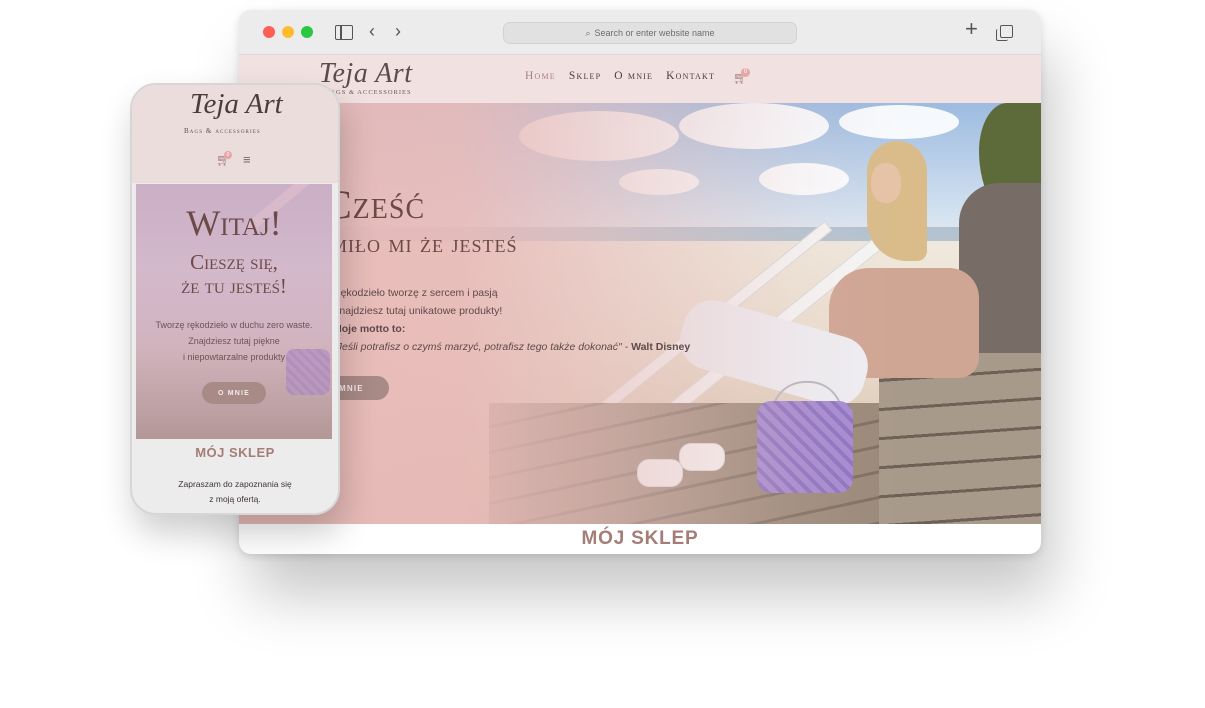 The height and width of the screenshot is (708, 1205). What do you see at coordinates (585, 76) in the screenshot?
I see `nav-sklep: Sklep` at bounding box center [585, 76].